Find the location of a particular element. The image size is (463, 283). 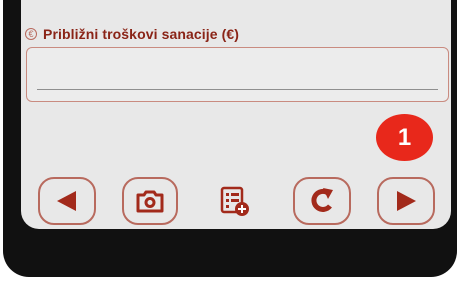

add-list-button is located at coordinates (234, 201).